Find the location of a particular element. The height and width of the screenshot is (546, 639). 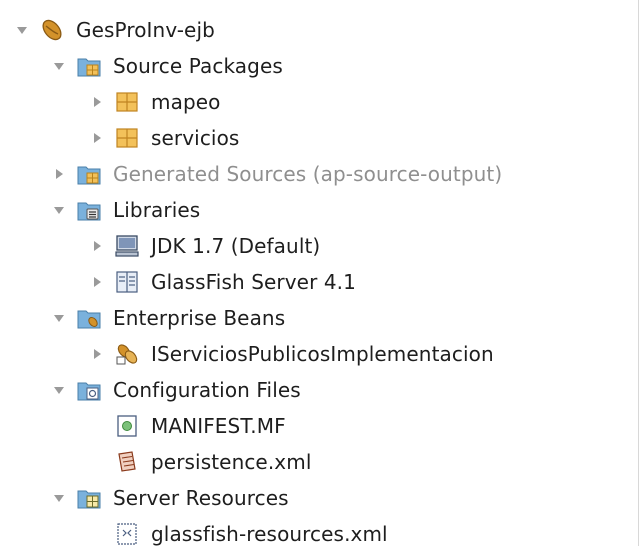

tree-node-generated-sources: Generated Sources (ap-source-output) is located at coordinates (315, 174).